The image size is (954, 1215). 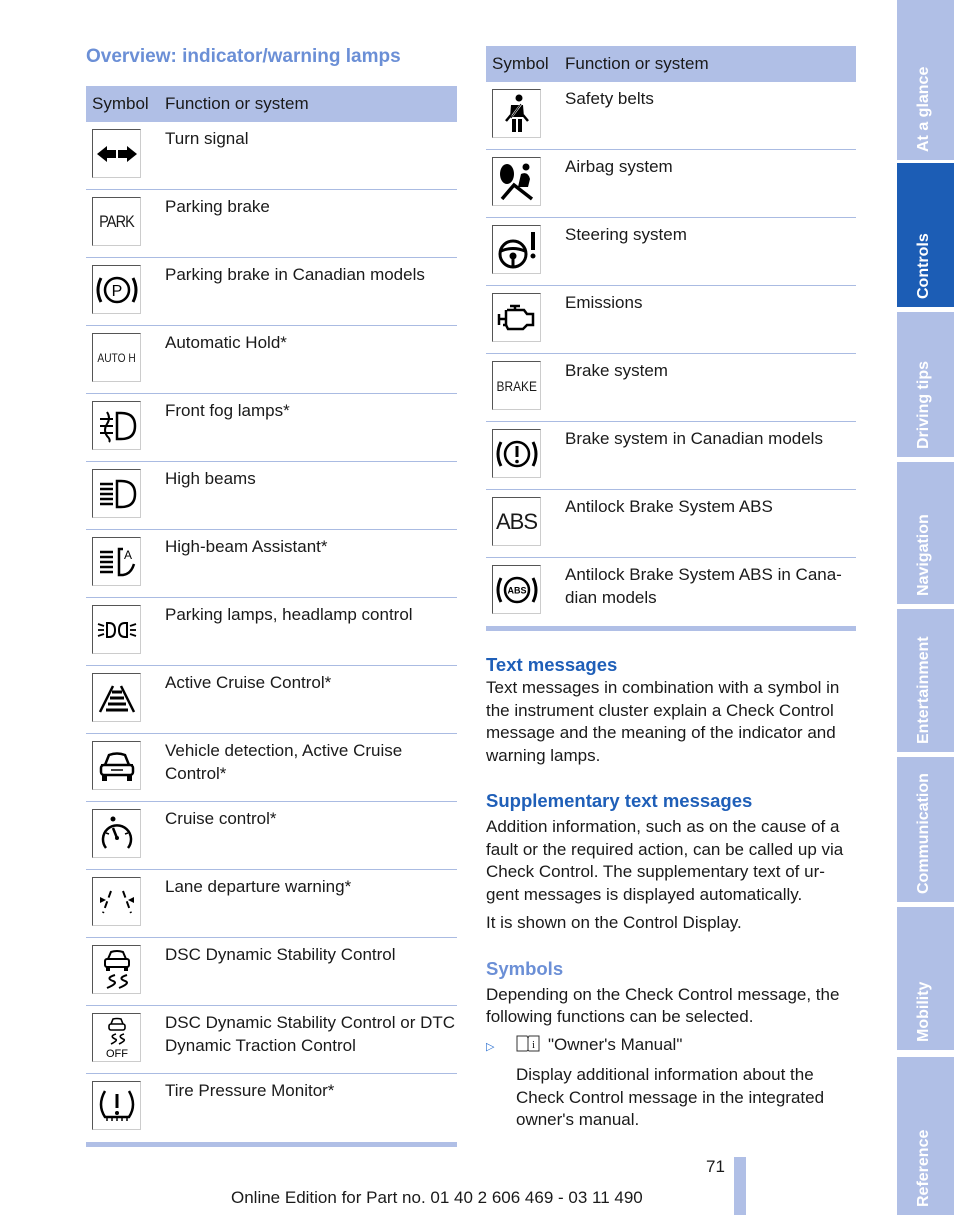 I want to click on active-cruise-control-icon, so click(x=116, y=697).